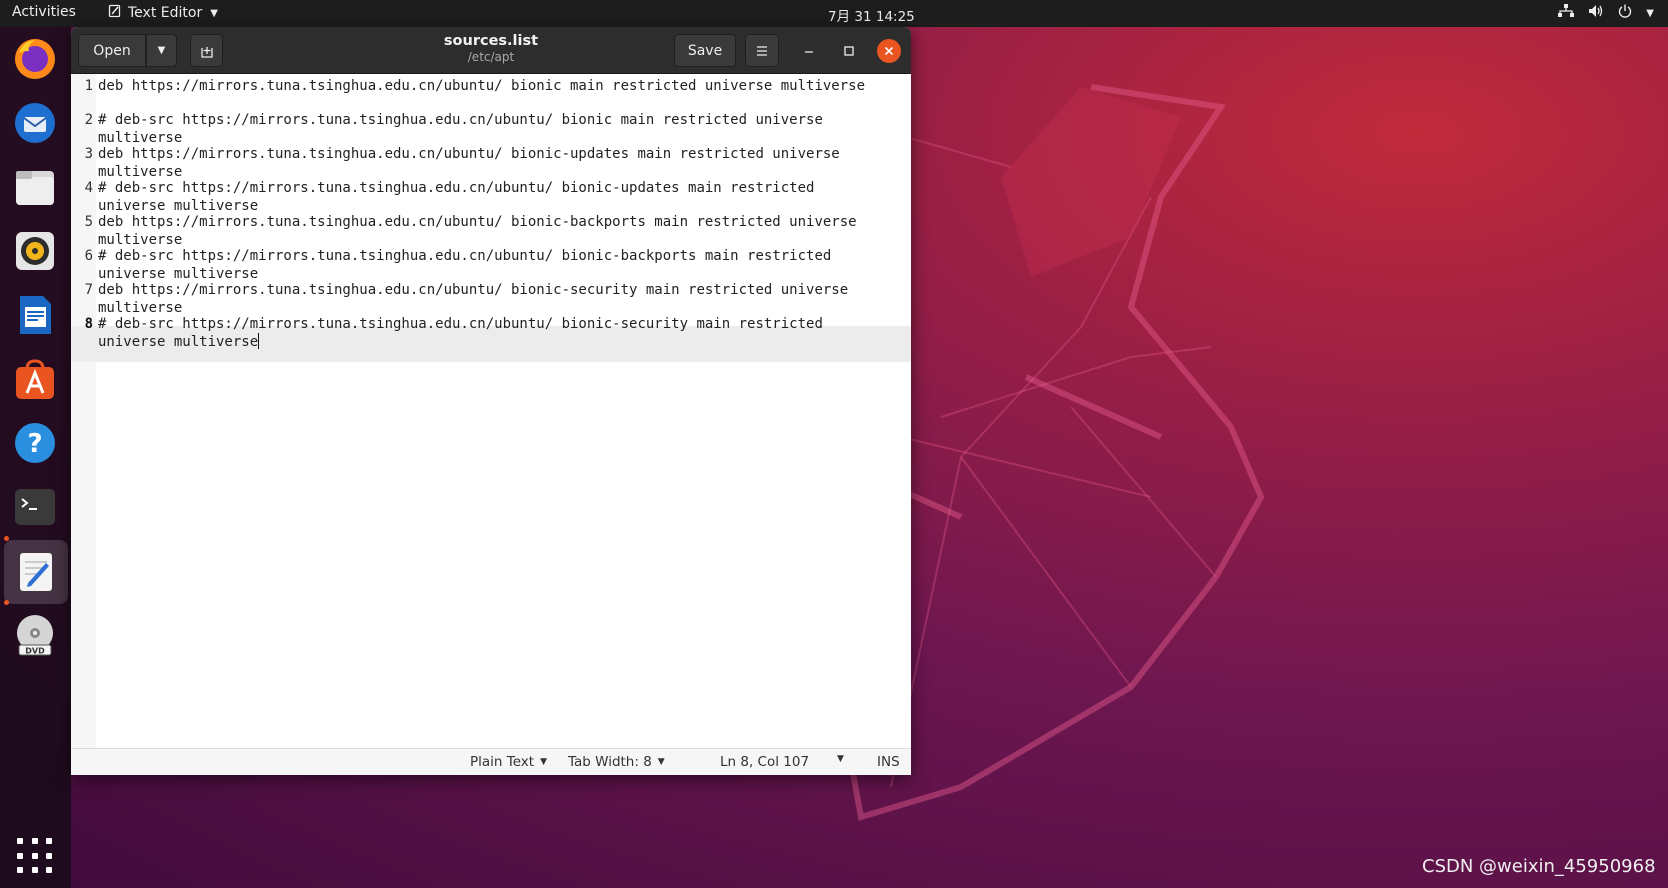 This screenshot has height=888, width=1668. Describe the element at coordinates (88, 290) in the screenshot. I see `line-number: 7` at that location.